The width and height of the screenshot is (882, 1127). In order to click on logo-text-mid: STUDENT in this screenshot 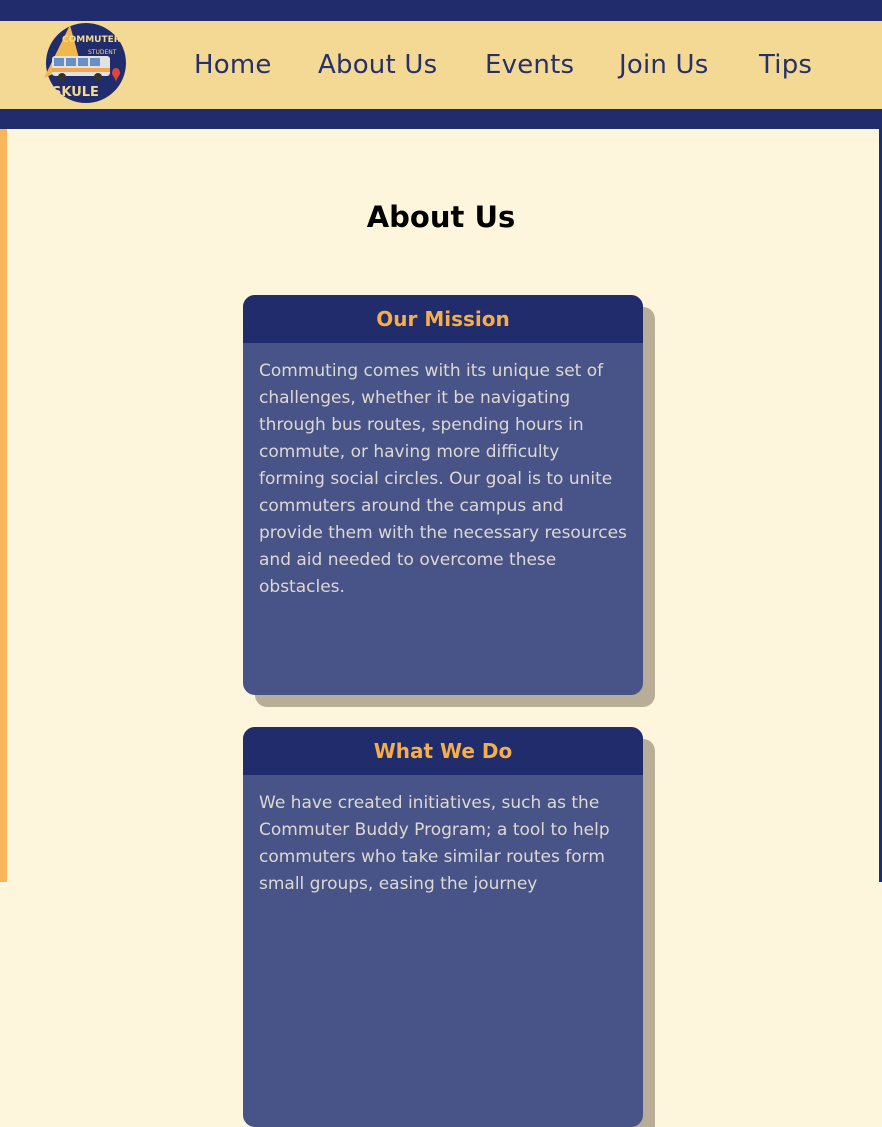, I will do `click(102, 52)`.